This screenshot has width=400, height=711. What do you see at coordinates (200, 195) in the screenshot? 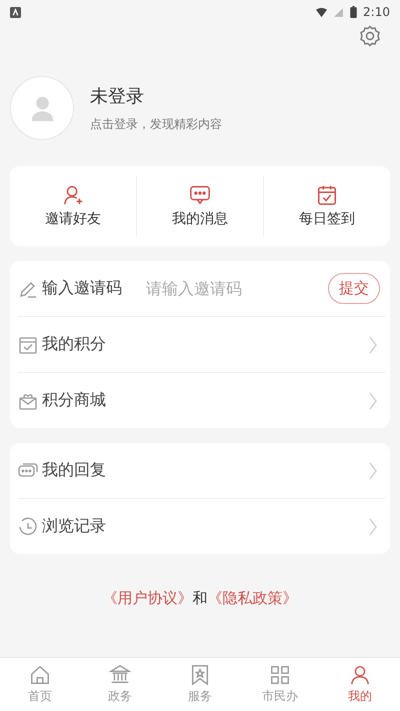
I see `chat-icon` at bounding box center [200, 195].